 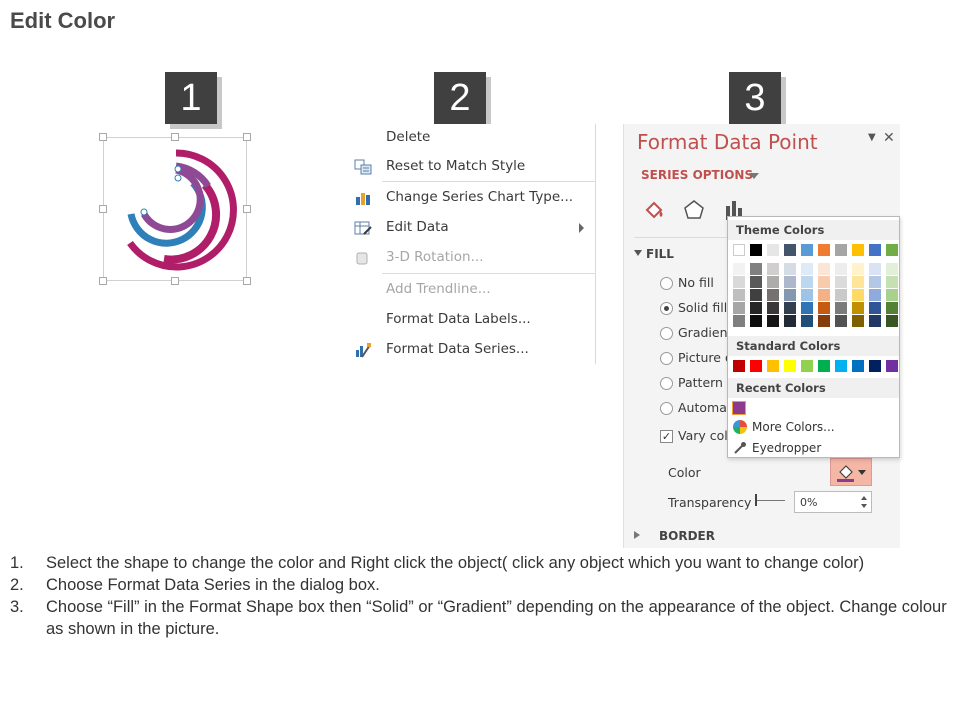 I want to click on effects-tab-icon, so click(x=694, y=210).